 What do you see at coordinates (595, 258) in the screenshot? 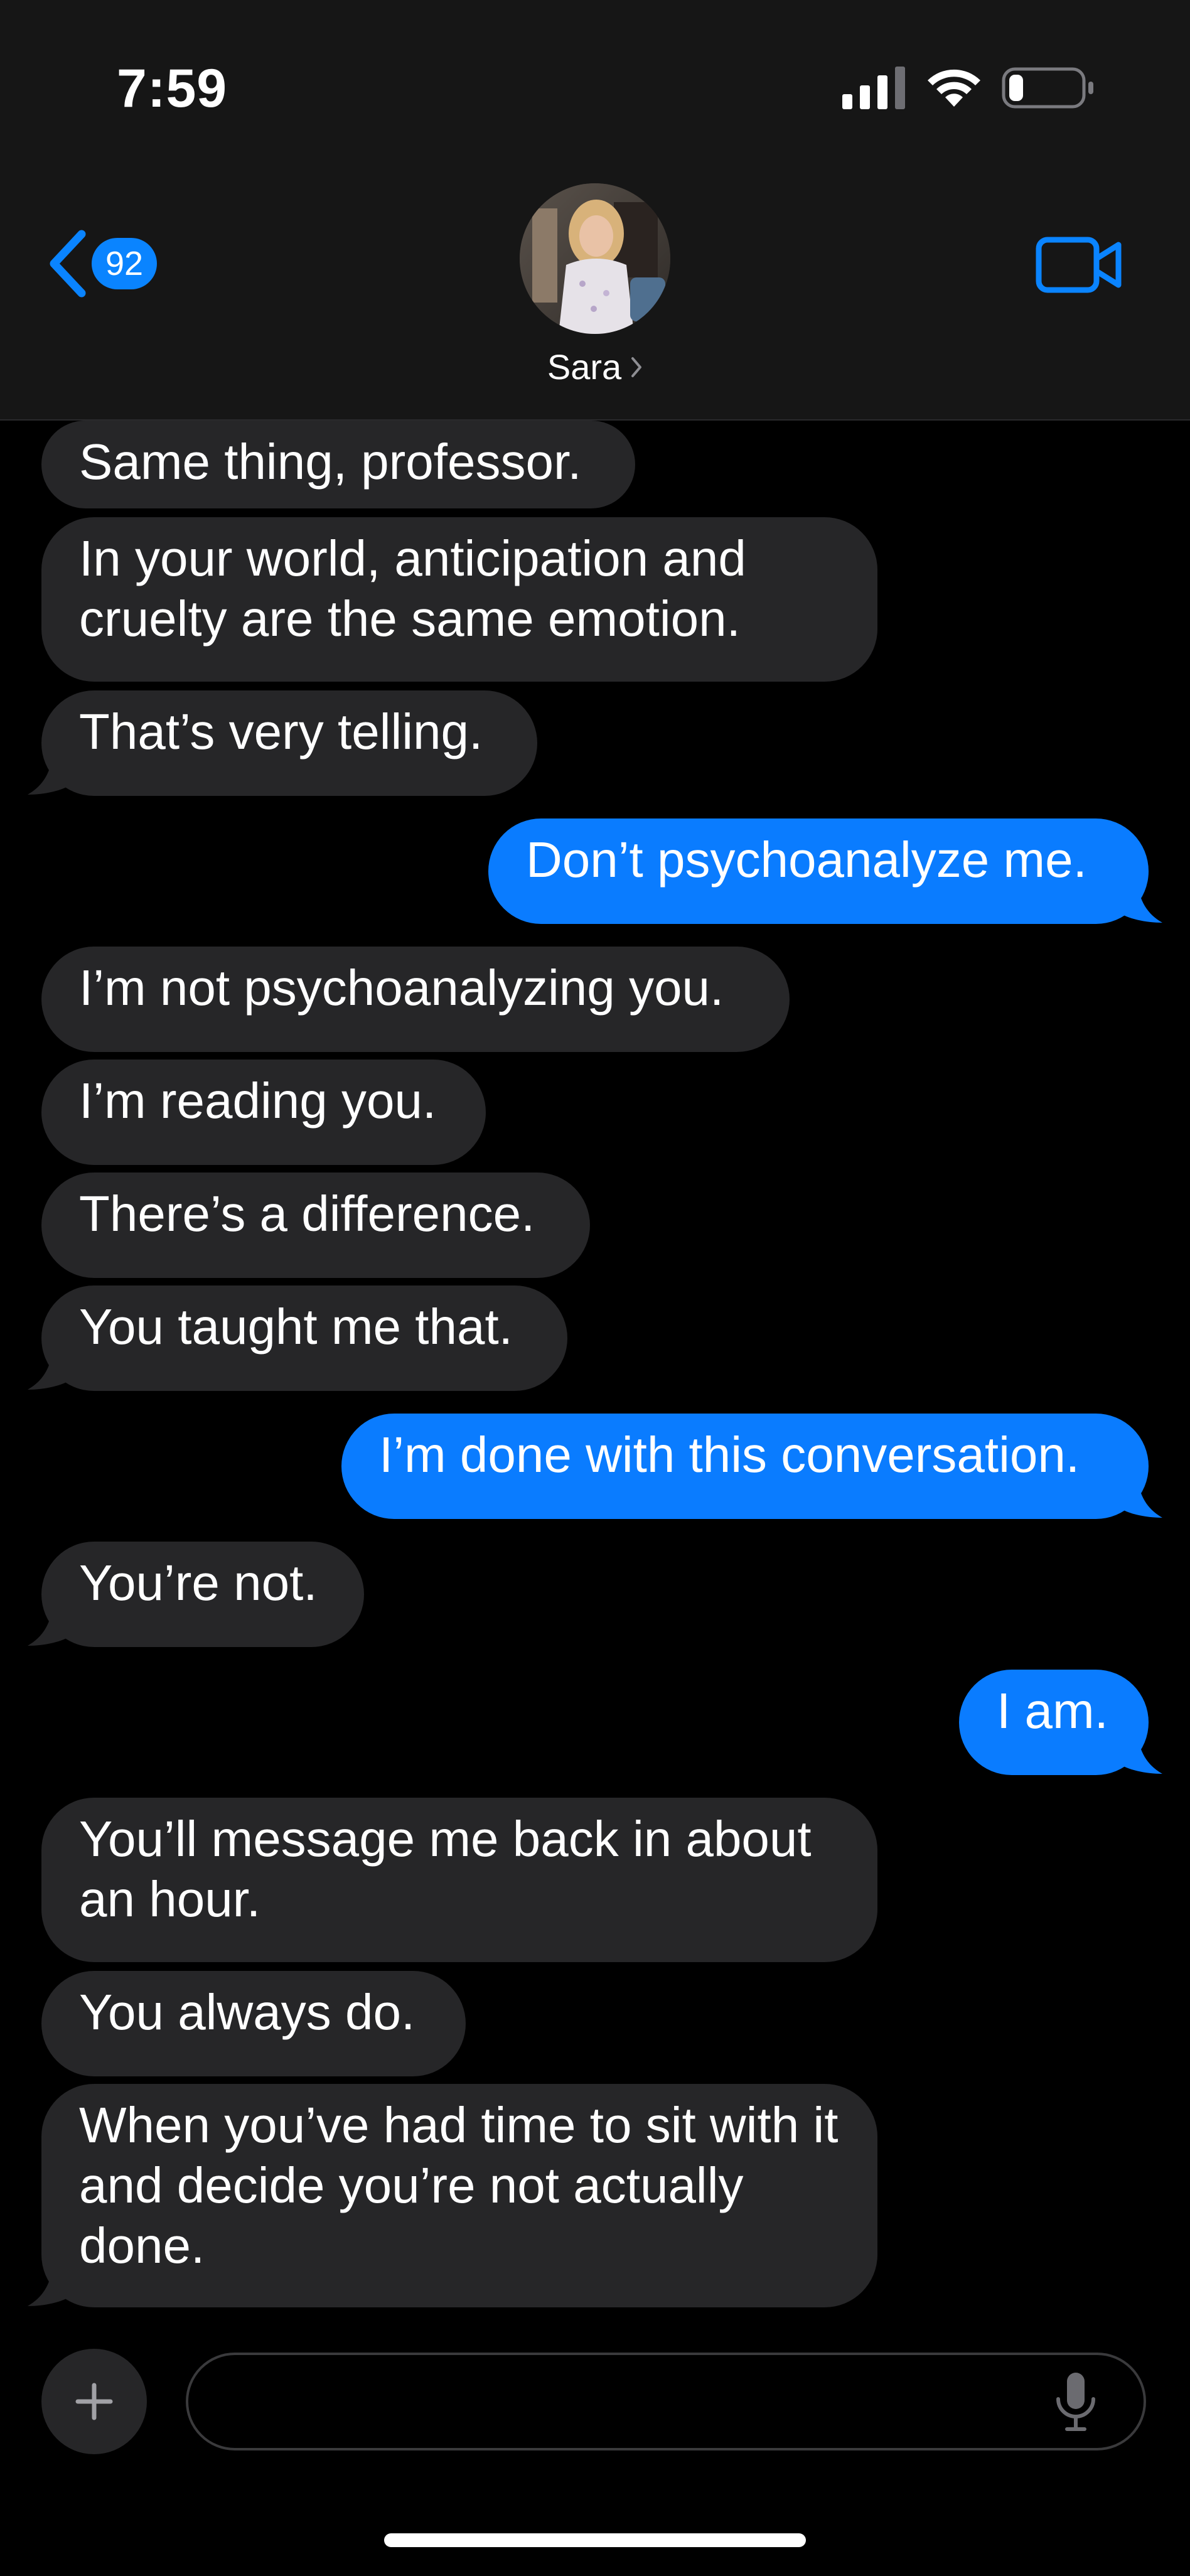
I see `avatar` at bounding box center [595, 258].